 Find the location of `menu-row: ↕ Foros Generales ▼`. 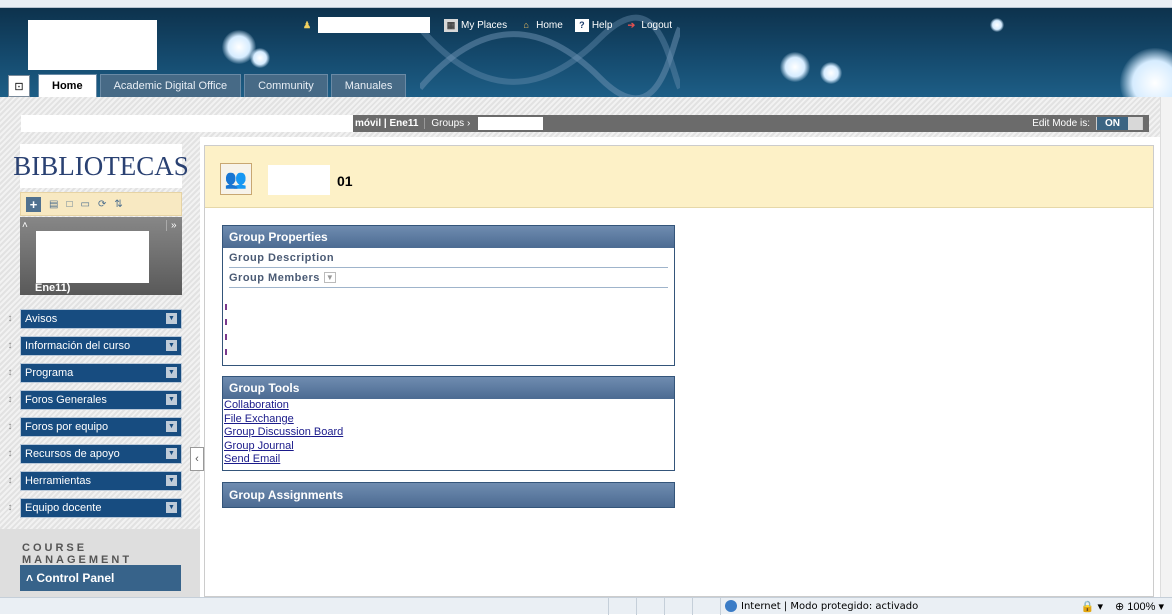

menu-row: ↕ Foros Generales ▼ is located at coordinates (100, 399).